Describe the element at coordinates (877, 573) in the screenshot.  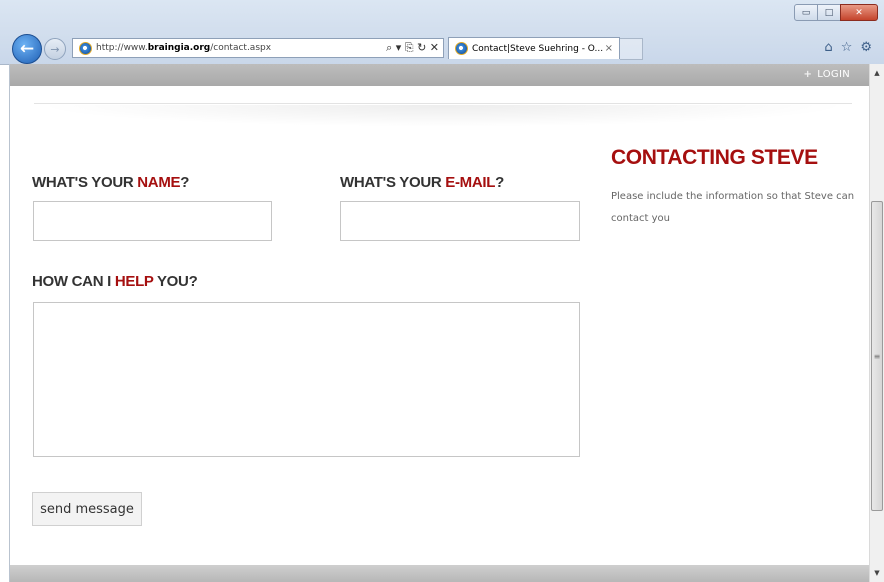
I see `scroll-down-arrow-icon: ▼` at that location.